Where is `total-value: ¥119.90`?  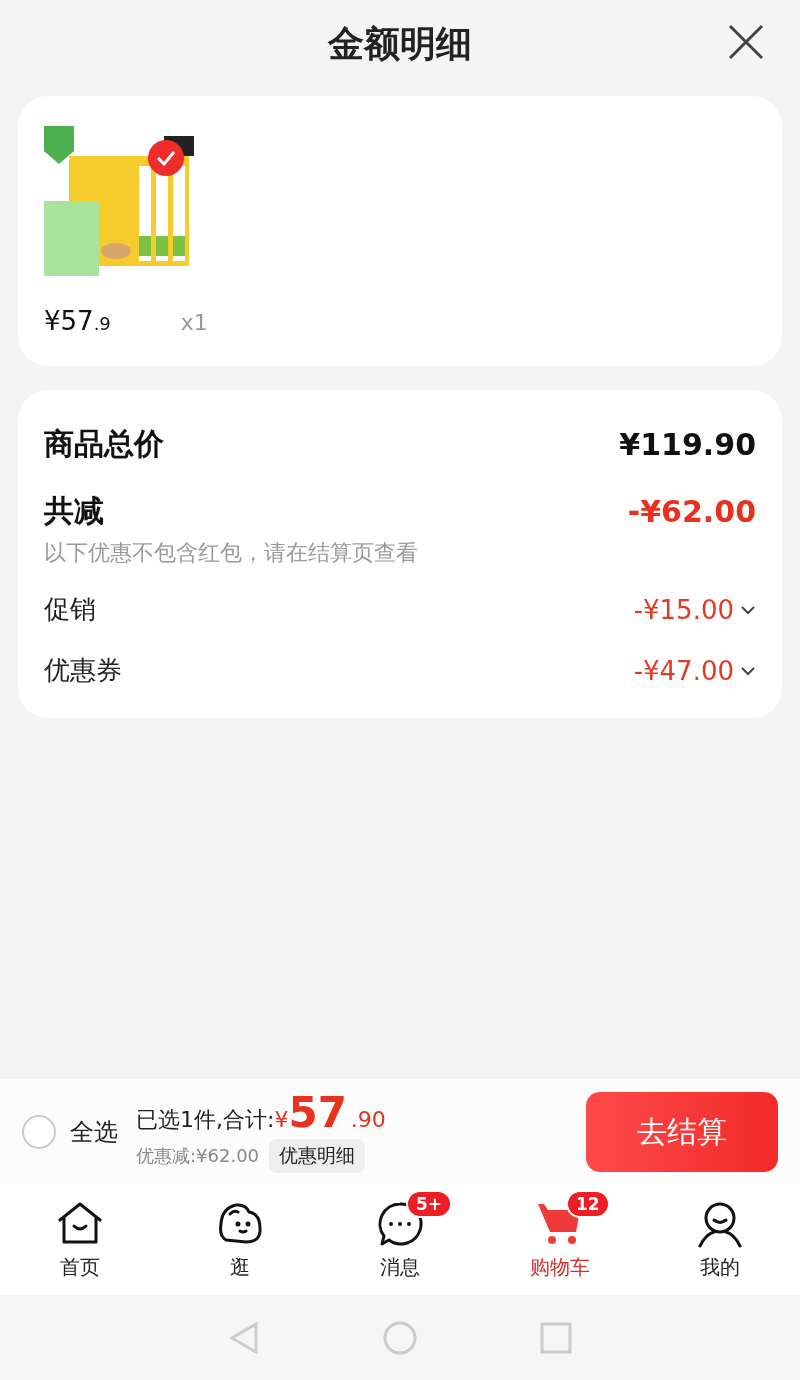 total-value: ¥119.90 is located at coordinates (687, 444).